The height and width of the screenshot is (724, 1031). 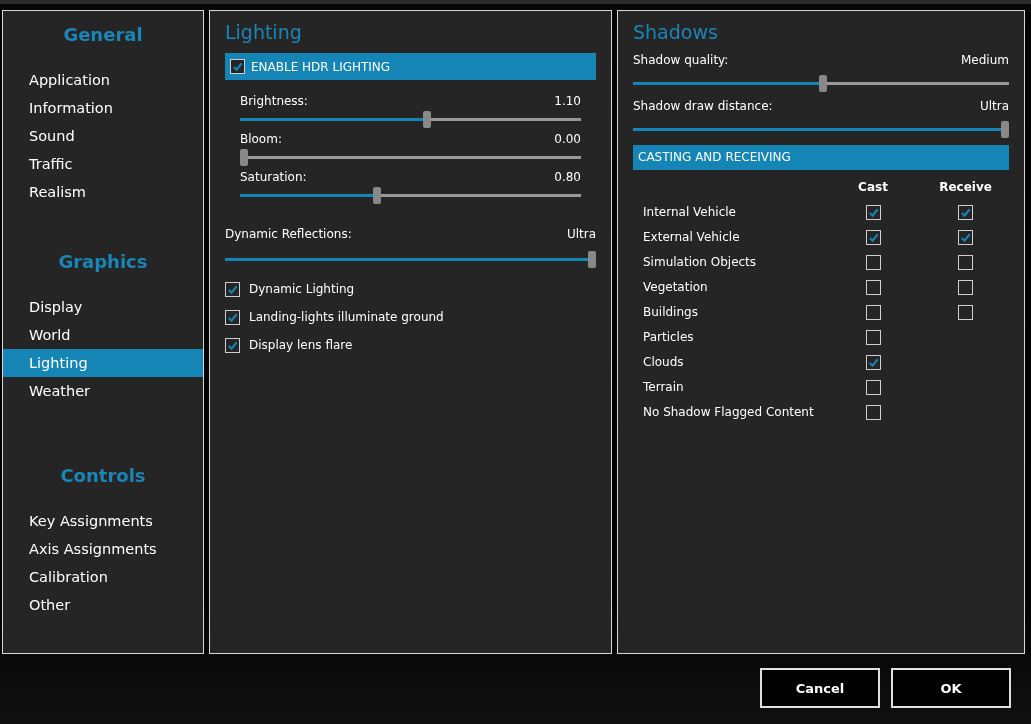 I want to click on sidebar-item: Lighting, so click(x=103, y=363).